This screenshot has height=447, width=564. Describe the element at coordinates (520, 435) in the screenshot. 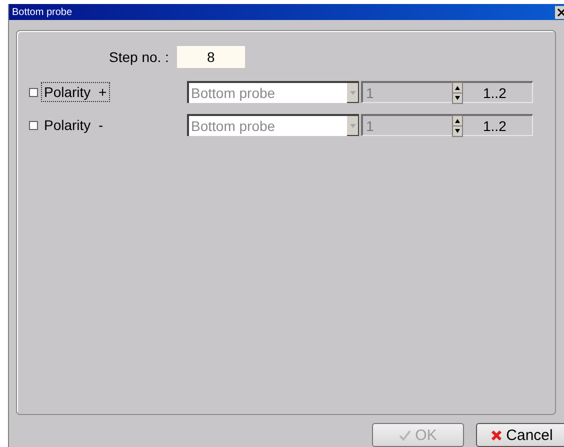

I see `cancel-button: Cancel` at that location.